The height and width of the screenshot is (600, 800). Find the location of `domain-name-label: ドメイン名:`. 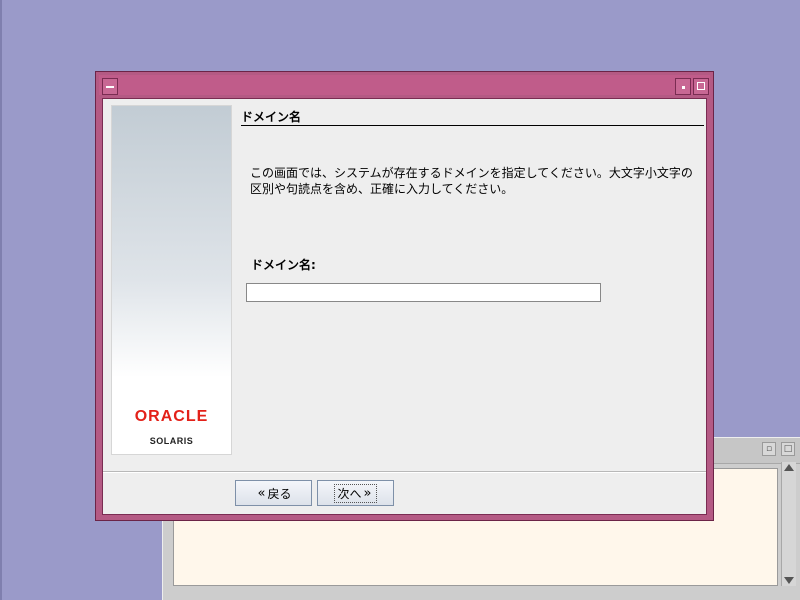

domain-name-label: ドメイン名: is located at coordinates (283, 265).